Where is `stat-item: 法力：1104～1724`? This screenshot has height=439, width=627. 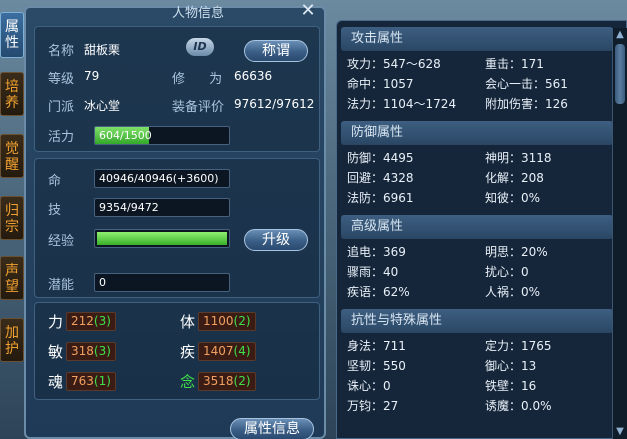
stat-item: 法力：1104～1724 is located at coordinates (402, 104).